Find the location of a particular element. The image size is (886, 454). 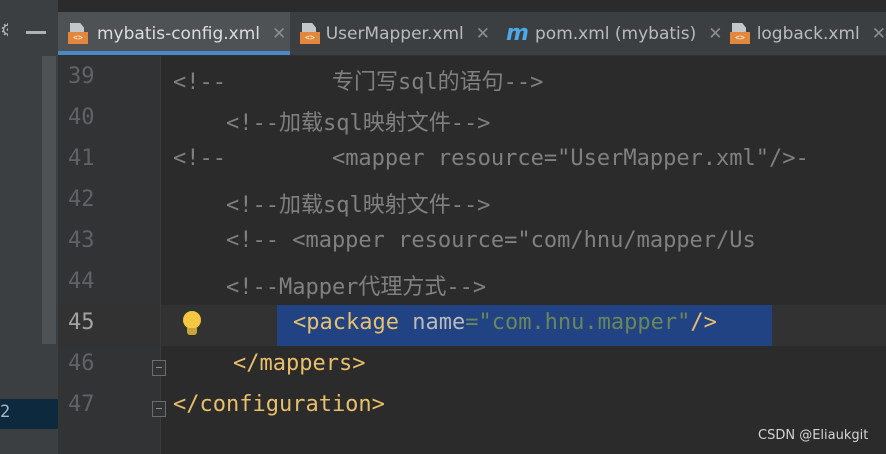

watermark: CSDN @Eliaukgit is located at coordinates (813, 435).